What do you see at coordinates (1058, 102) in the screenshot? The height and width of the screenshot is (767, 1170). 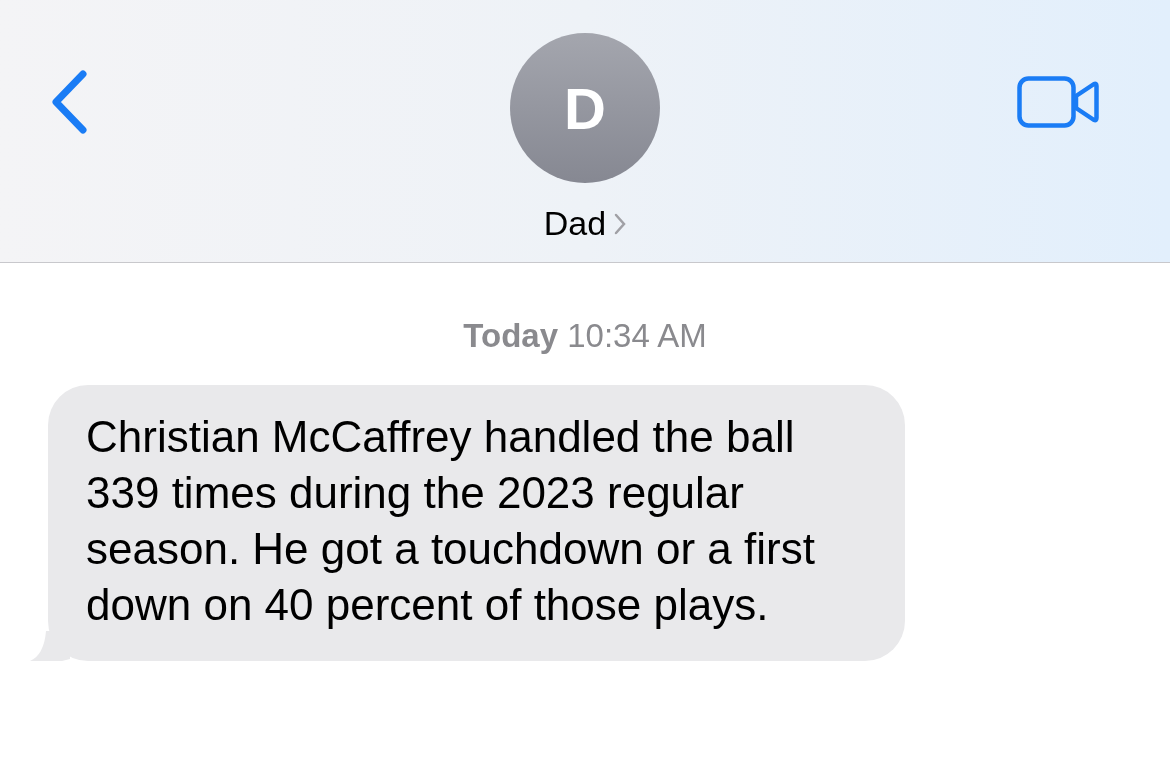 I see `video-camera-icon` at bounding box center [1058, 102].